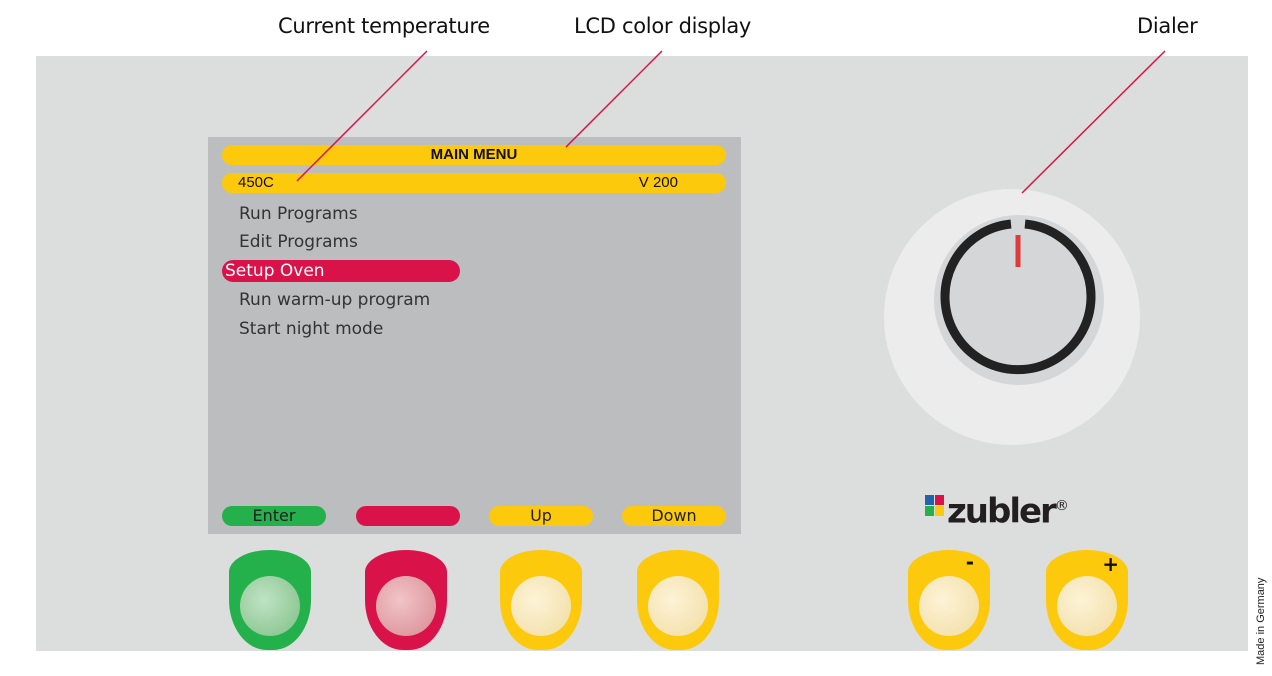 This screenshot has height=676, width=1272. I want to click on dialer-knob, so click(1012, 317).